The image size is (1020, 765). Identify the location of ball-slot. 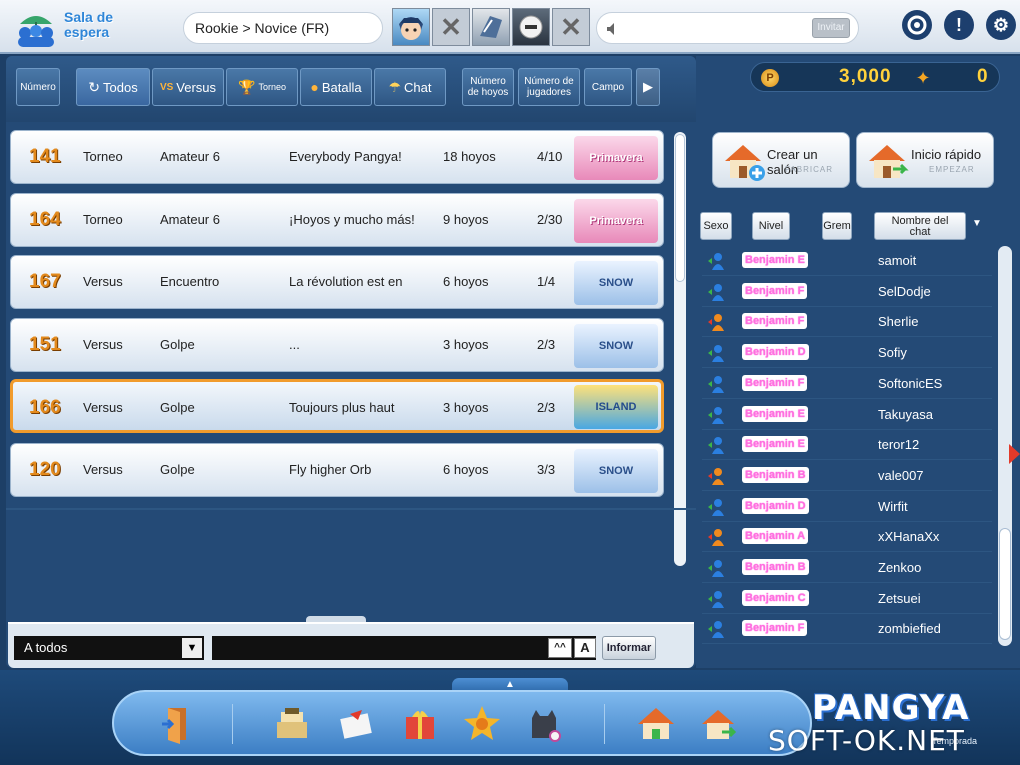
(531, 27).